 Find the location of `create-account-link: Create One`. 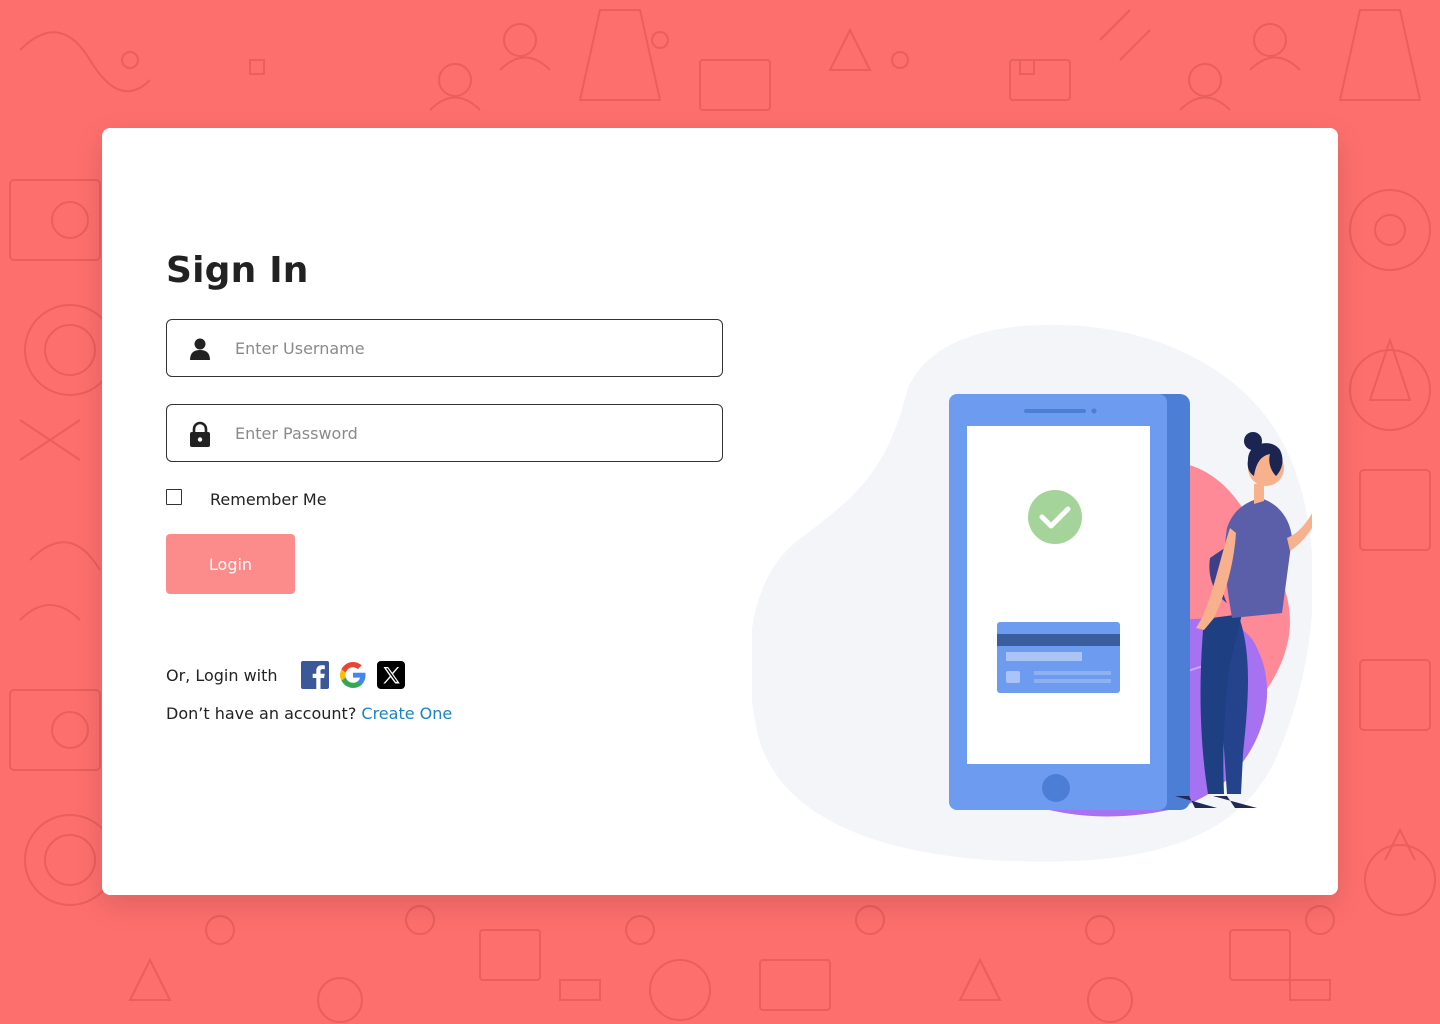

create-account-link: Create One is located at coordinates (406, 713).